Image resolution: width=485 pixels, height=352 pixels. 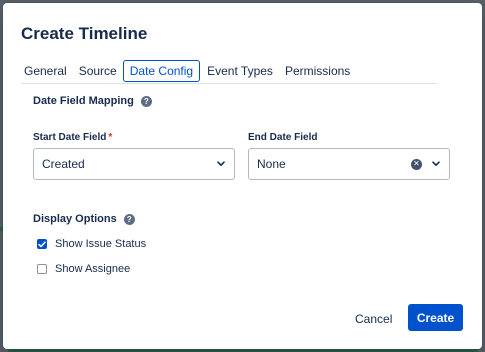 What do you see at coordinates (110, 137) in the screenshot?
I see `required-marker: *` at bounding box center [110, 137].